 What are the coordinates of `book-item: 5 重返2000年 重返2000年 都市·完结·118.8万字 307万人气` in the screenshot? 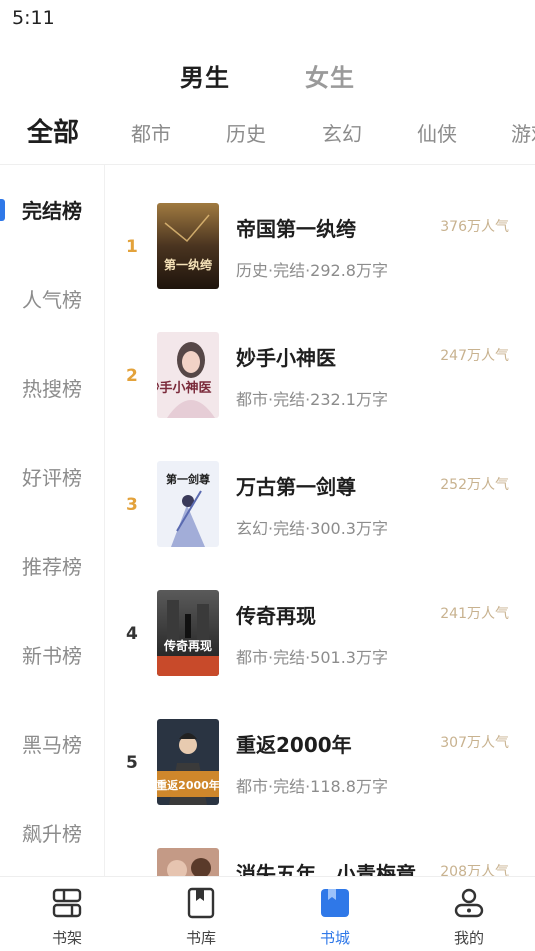 It's located at (320, 745).